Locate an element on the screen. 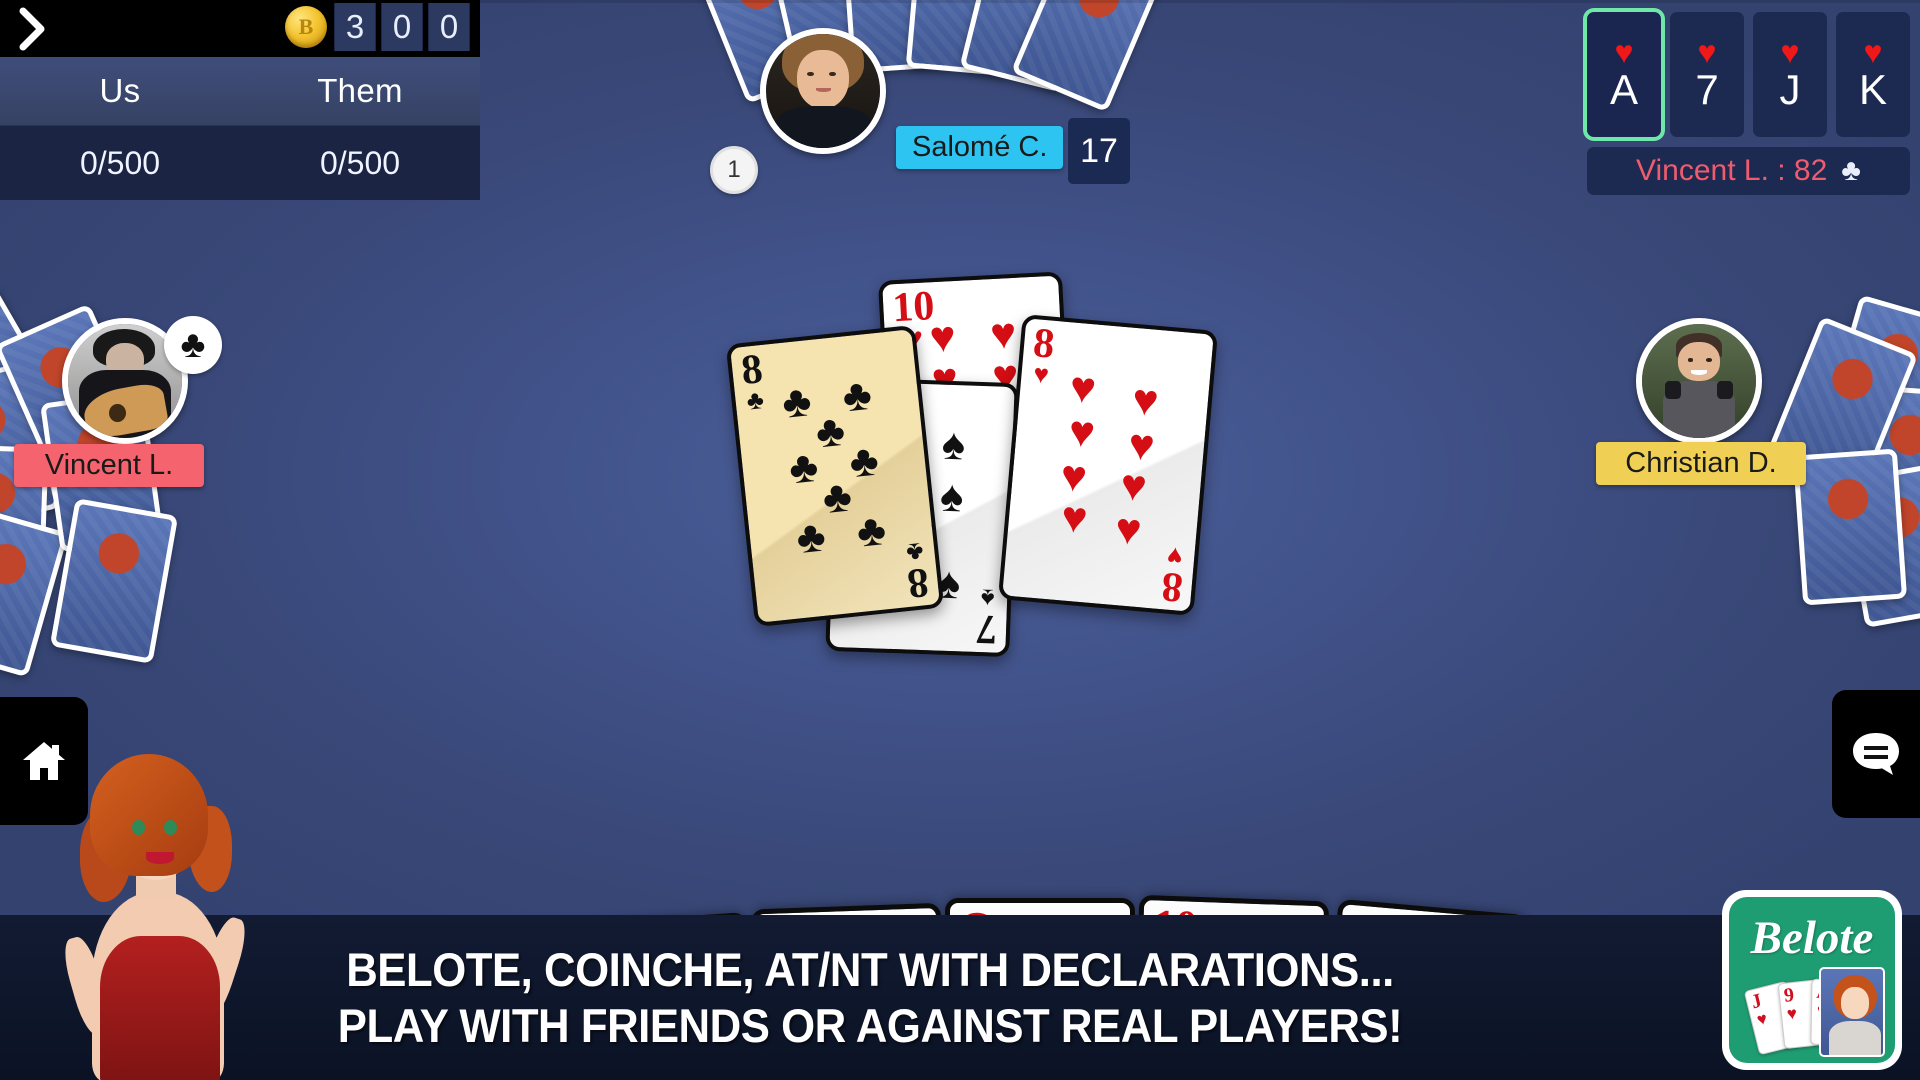  team-score-us: 0/500 is located at coordinates (120, 162).